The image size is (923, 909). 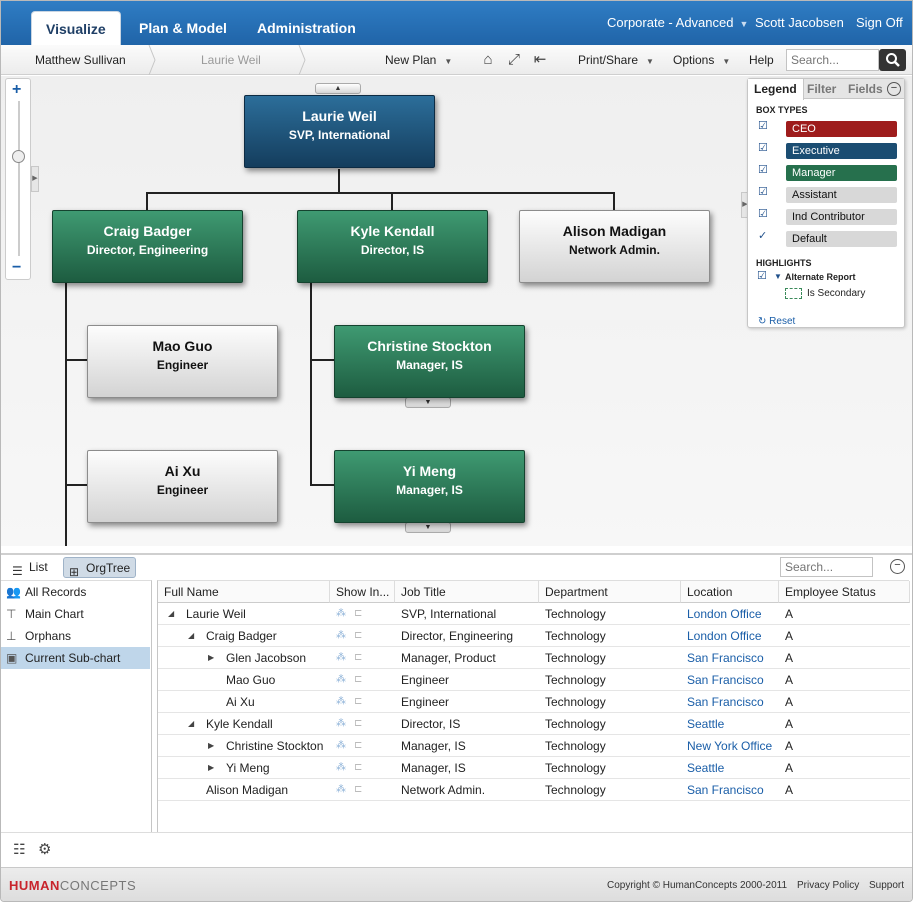 I want to click on print-share-menu: Print/Share ▼, so click(x=616, y=60).